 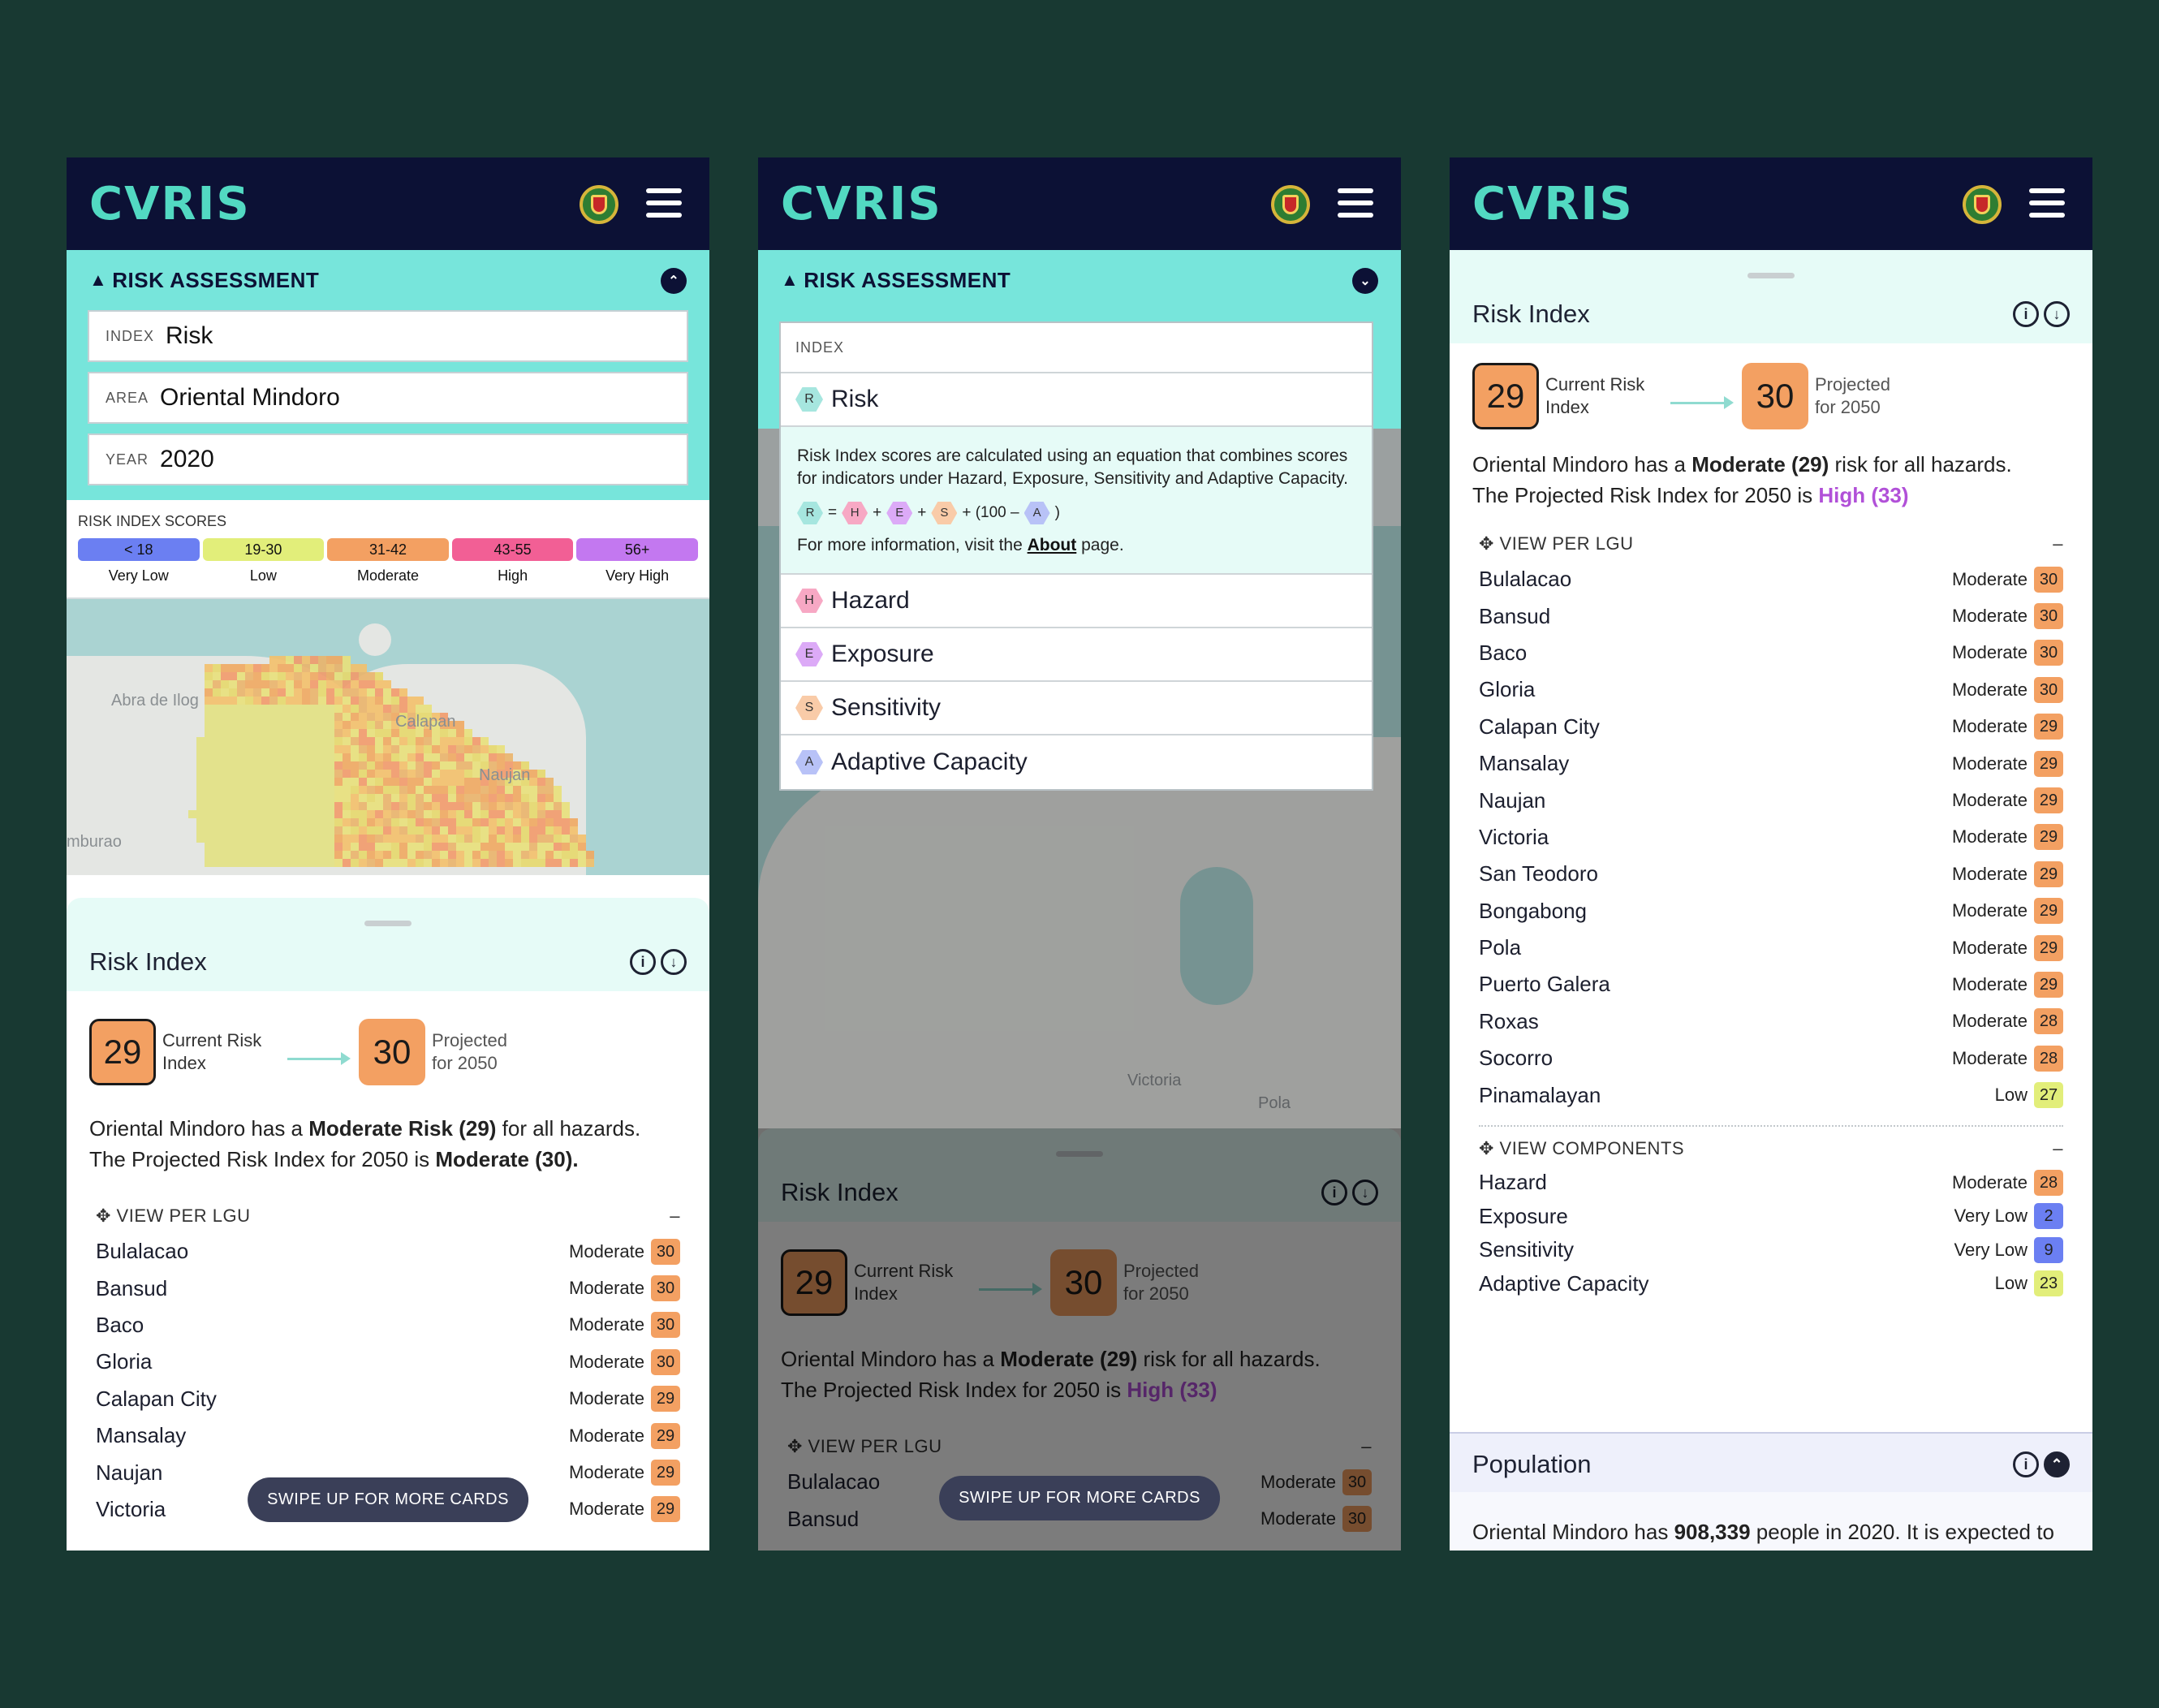 I want to click on score-bin: 31-42 Moderate, so click(x=388, y=561).